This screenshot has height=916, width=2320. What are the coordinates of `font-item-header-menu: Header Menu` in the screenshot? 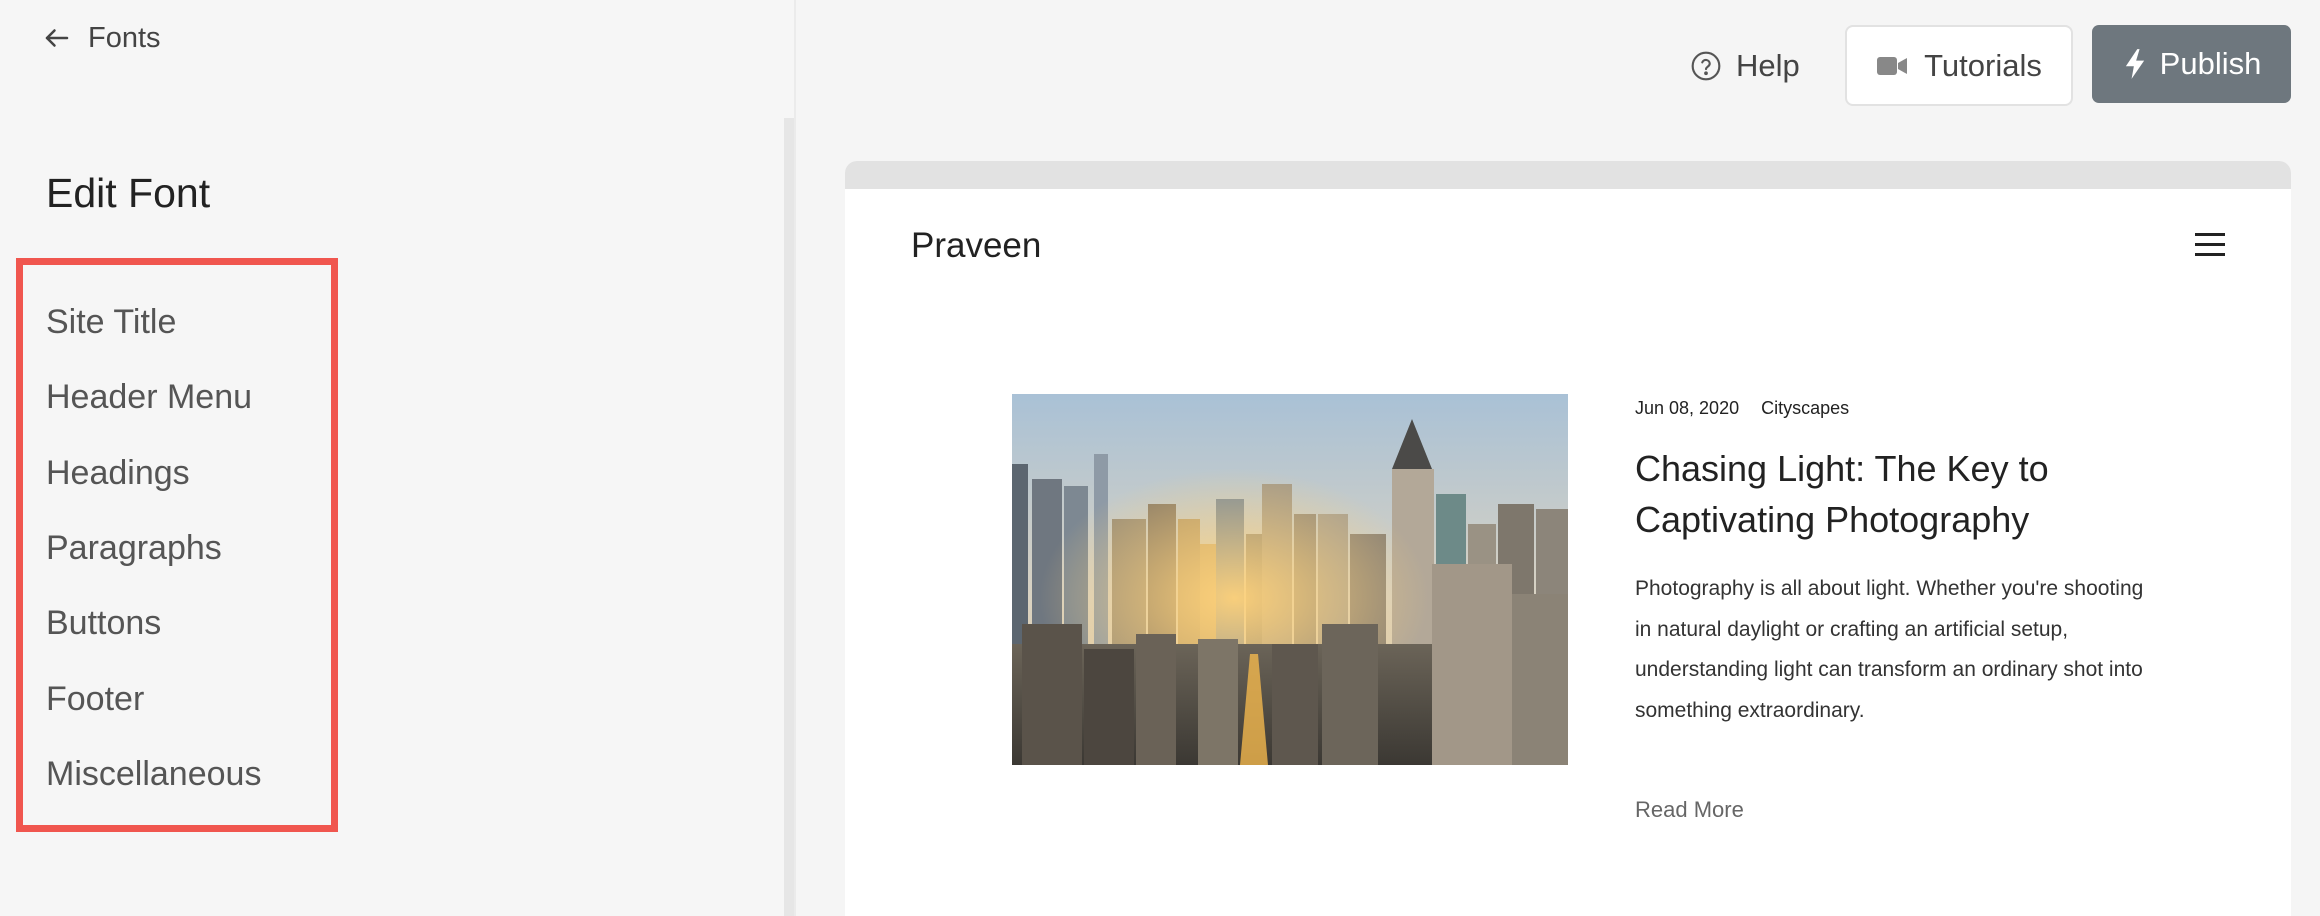 It's located at (177, 397).